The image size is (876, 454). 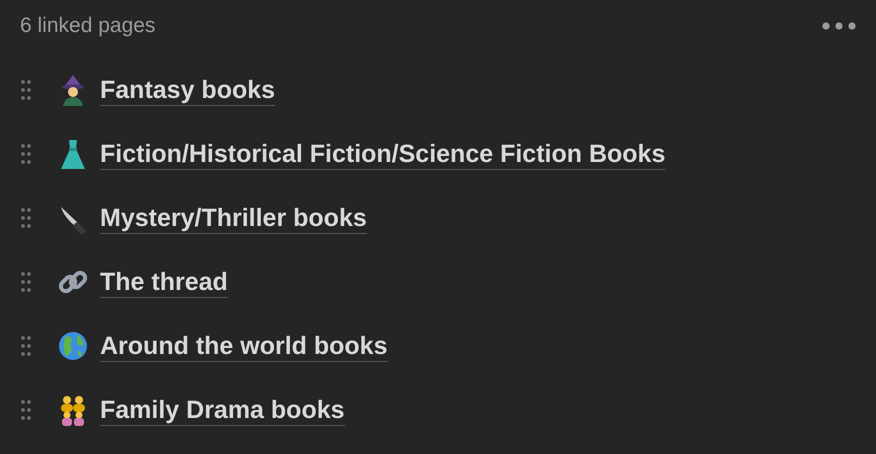 What do you see at coordinates (222, 410) in the screenshot?
I see `page-link: Family Drama books` at bounding box center [222, 410].